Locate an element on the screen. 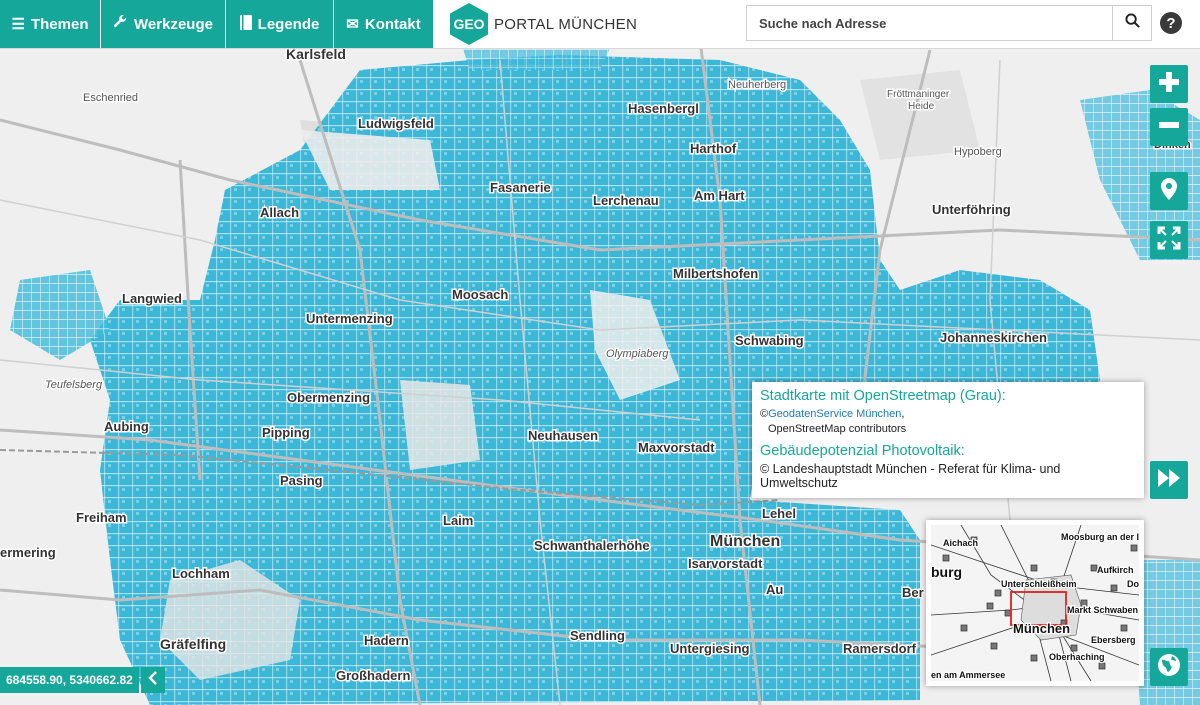 The width and height of the screenshot is (1200, 705). overview-label: Aufkirch is located at coordinates (1115, 570).